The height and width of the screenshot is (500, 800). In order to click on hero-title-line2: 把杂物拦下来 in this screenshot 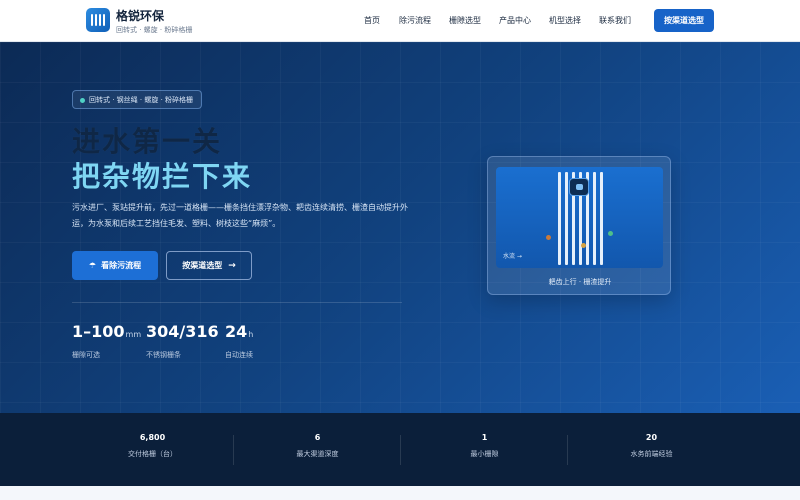, I will do `click(162, 176)`.